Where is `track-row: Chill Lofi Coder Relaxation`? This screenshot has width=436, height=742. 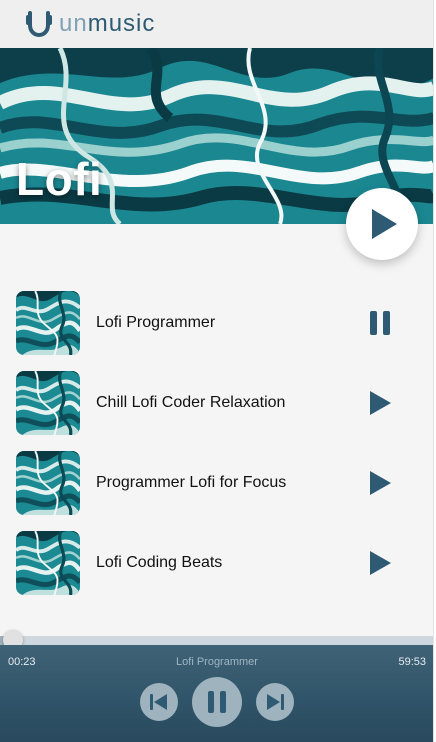
track-row: Chill Lofi Coder Relaxation is located at coordinates (214, 403).